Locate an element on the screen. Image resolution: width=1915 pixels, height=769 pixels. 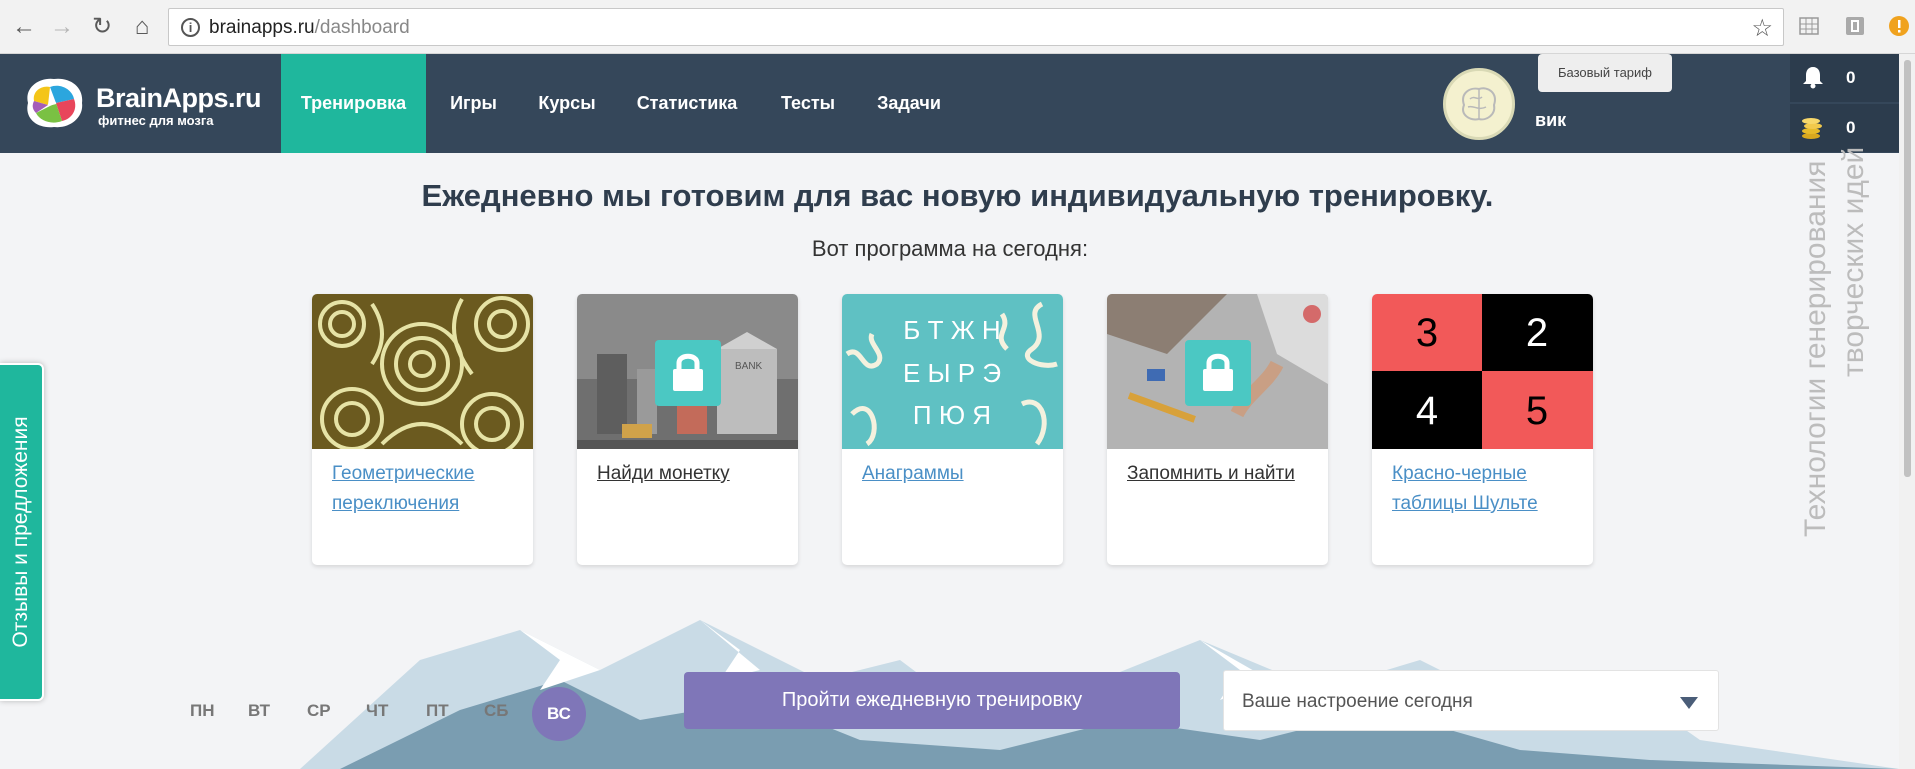
svg-text: 5 is located at coordinates (1537, 411).